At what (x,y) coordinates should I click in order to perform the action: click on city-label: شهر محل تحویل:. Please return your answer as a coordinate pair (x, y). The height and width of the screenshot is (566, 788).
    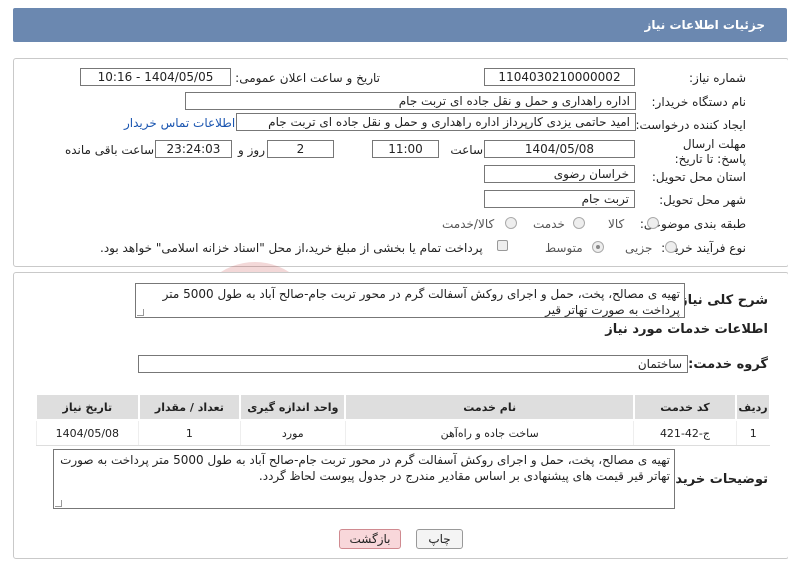
    Looking at the image, I should click on (702, 200).